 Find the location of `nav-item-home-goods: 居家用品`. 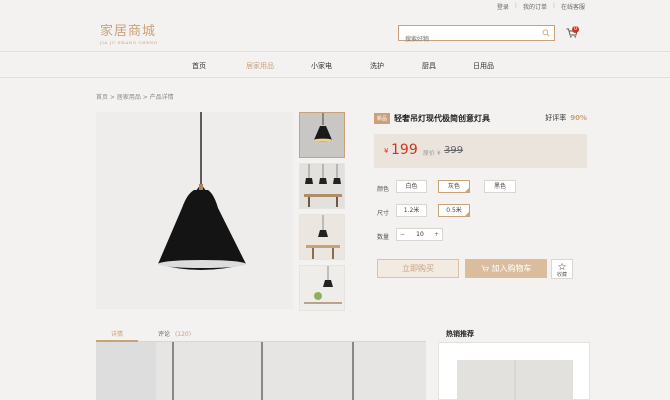

nav-item-home-goods: 居家用品 is located at coordinates (260, 66).